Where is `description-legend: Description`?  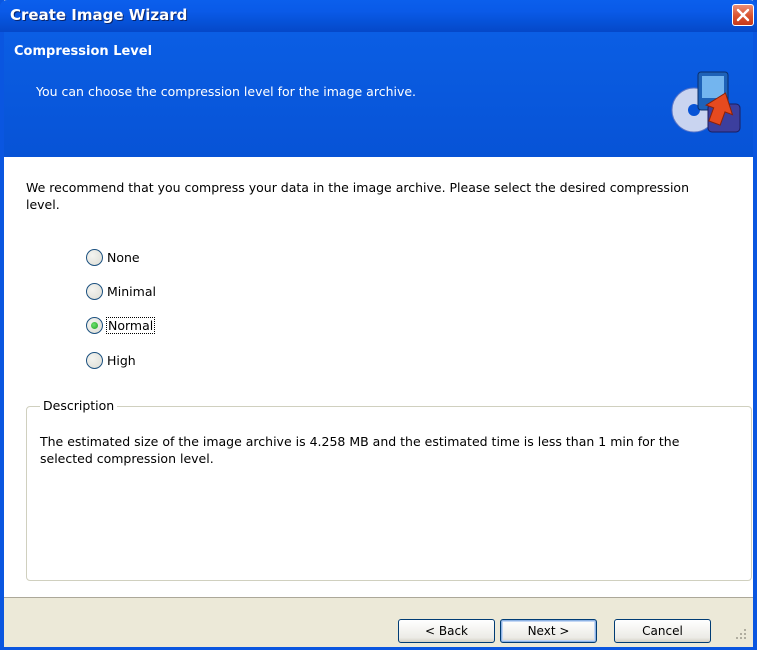 description-legend: Description is located at coordinates (79, 405).